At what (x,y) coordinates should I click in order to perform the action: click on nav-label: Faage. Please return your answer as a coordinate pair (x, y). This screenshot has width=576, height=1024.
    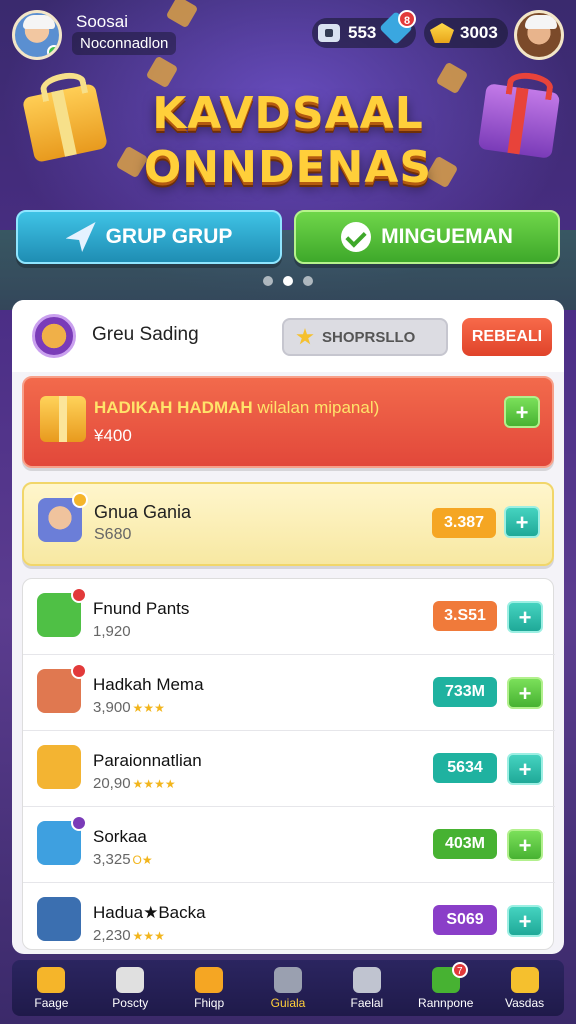
    Looking at the image, I should click on (51, 1002).